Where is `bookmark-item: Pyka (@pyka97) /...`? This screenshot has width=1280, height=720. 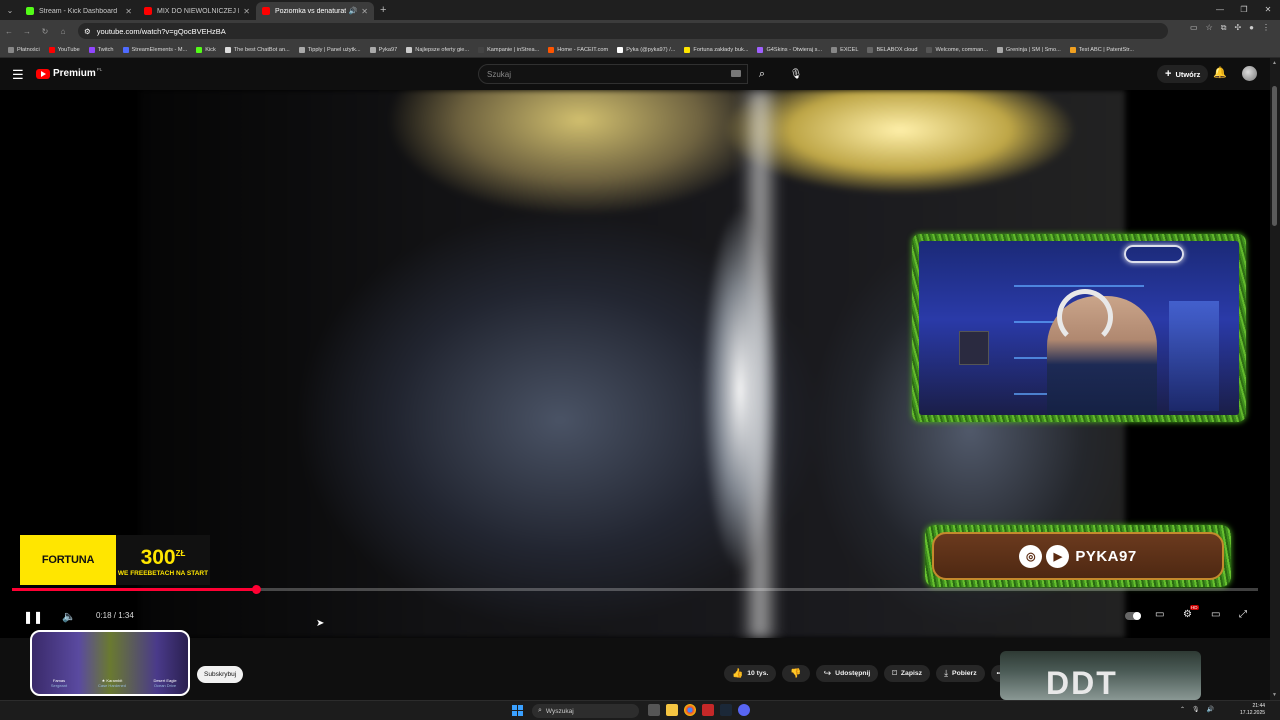
bookmark-item: Pyka (@pyka97) /... is located at coordinates (646, 49).